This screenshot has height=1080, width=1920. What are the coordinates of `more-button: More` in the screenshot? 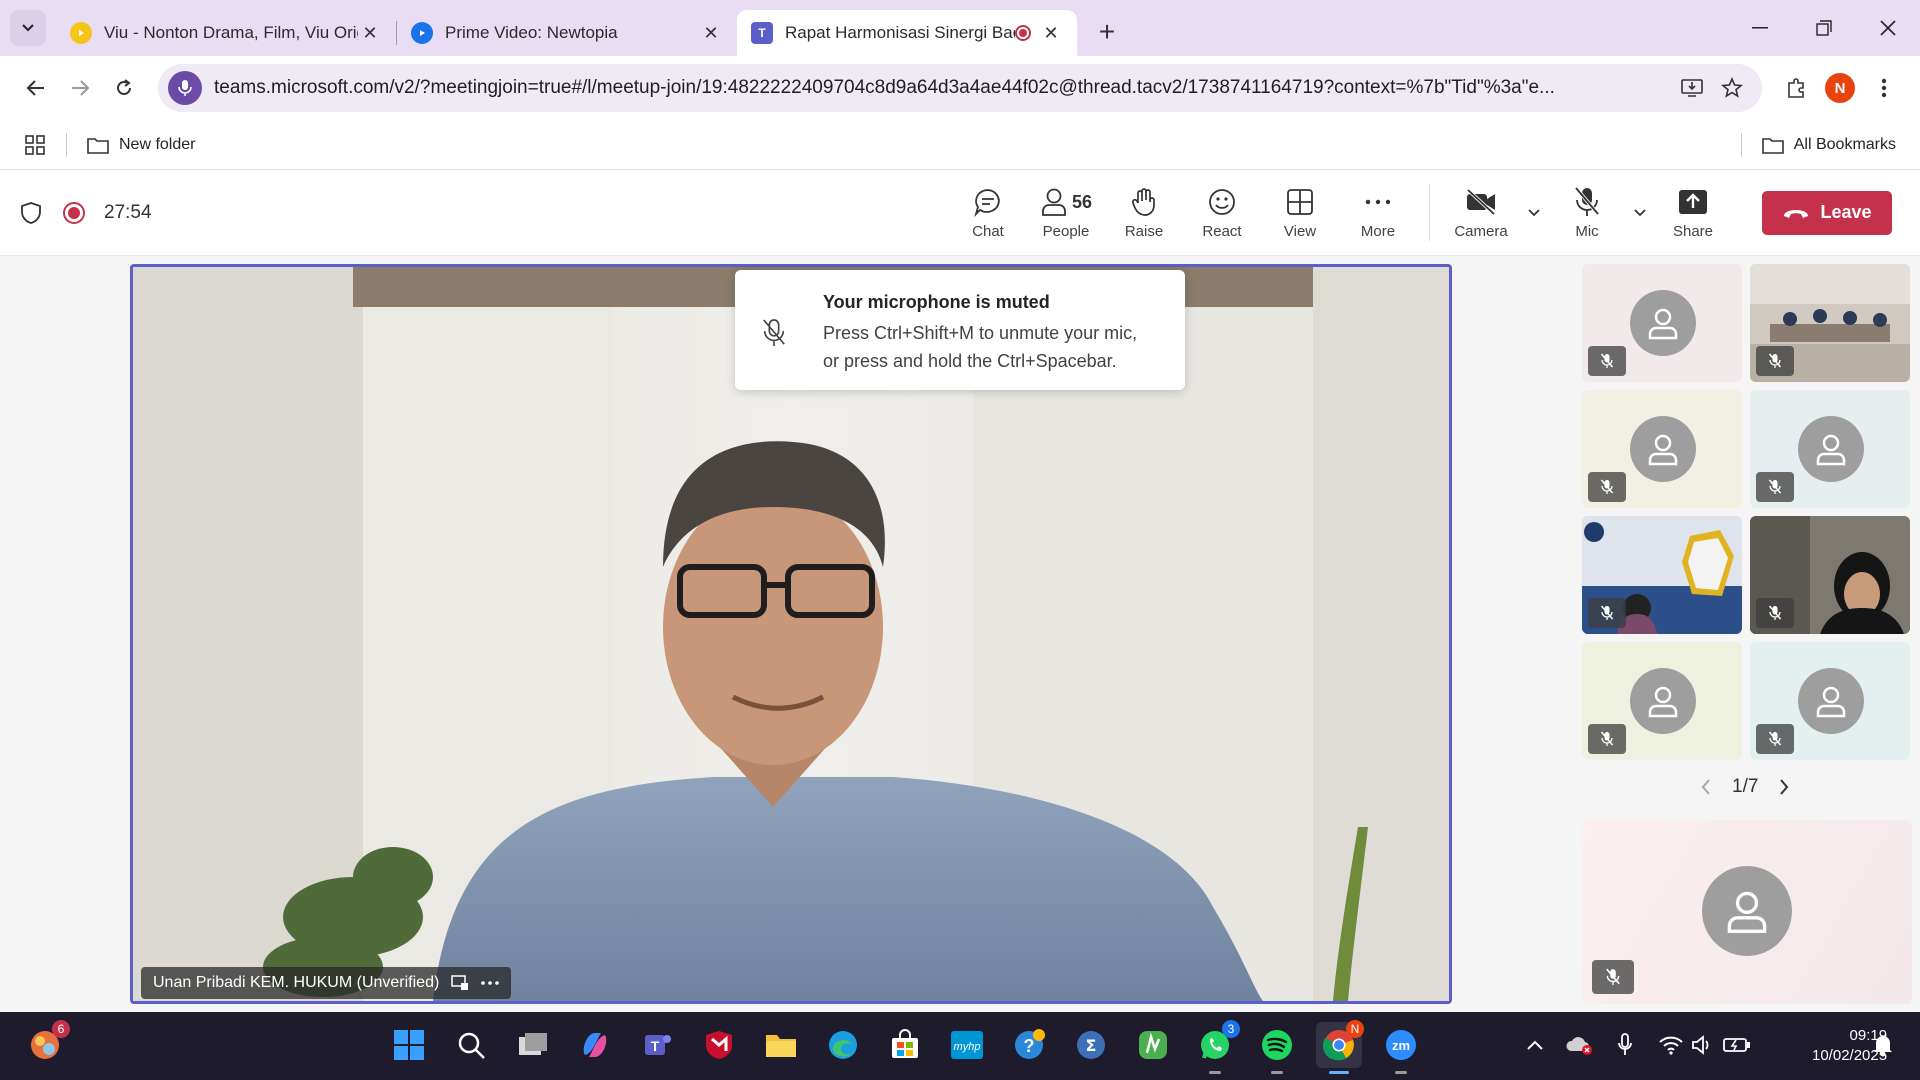 It's located at (1378, 213).